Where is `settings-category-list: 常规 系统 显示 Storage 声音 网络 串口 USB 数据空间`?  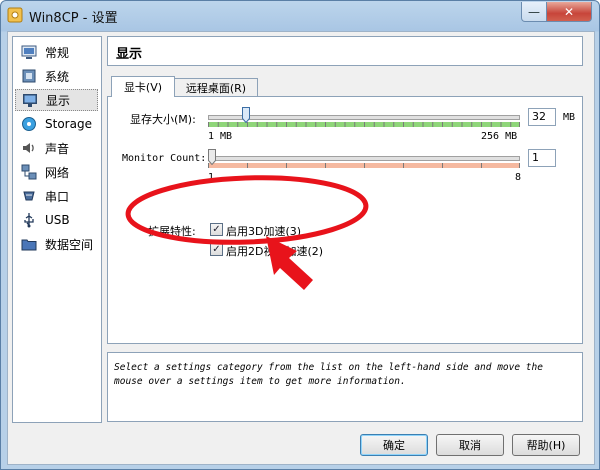 settings-category-list: 常规 系统 显示 Storage 声音 网络 串口 USB 数据空间 is located at coordinates (57, 229).